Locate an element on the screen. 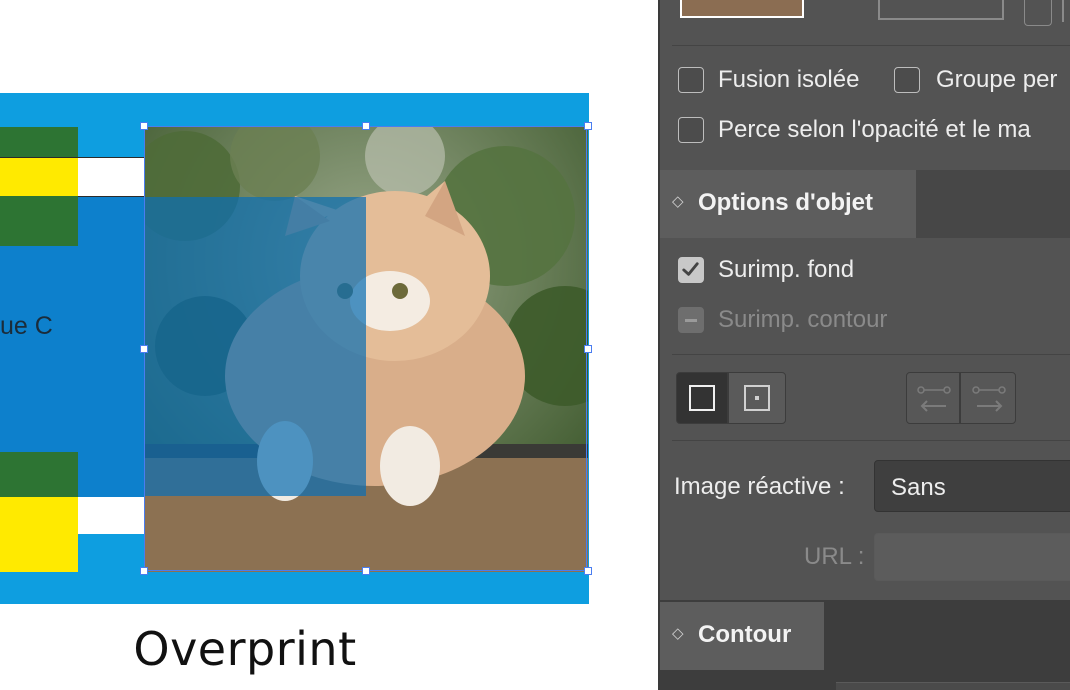 The width and height of the screenshot is (1070, 690). selection-handle-bottom-right is located at coordinates (588, 571).